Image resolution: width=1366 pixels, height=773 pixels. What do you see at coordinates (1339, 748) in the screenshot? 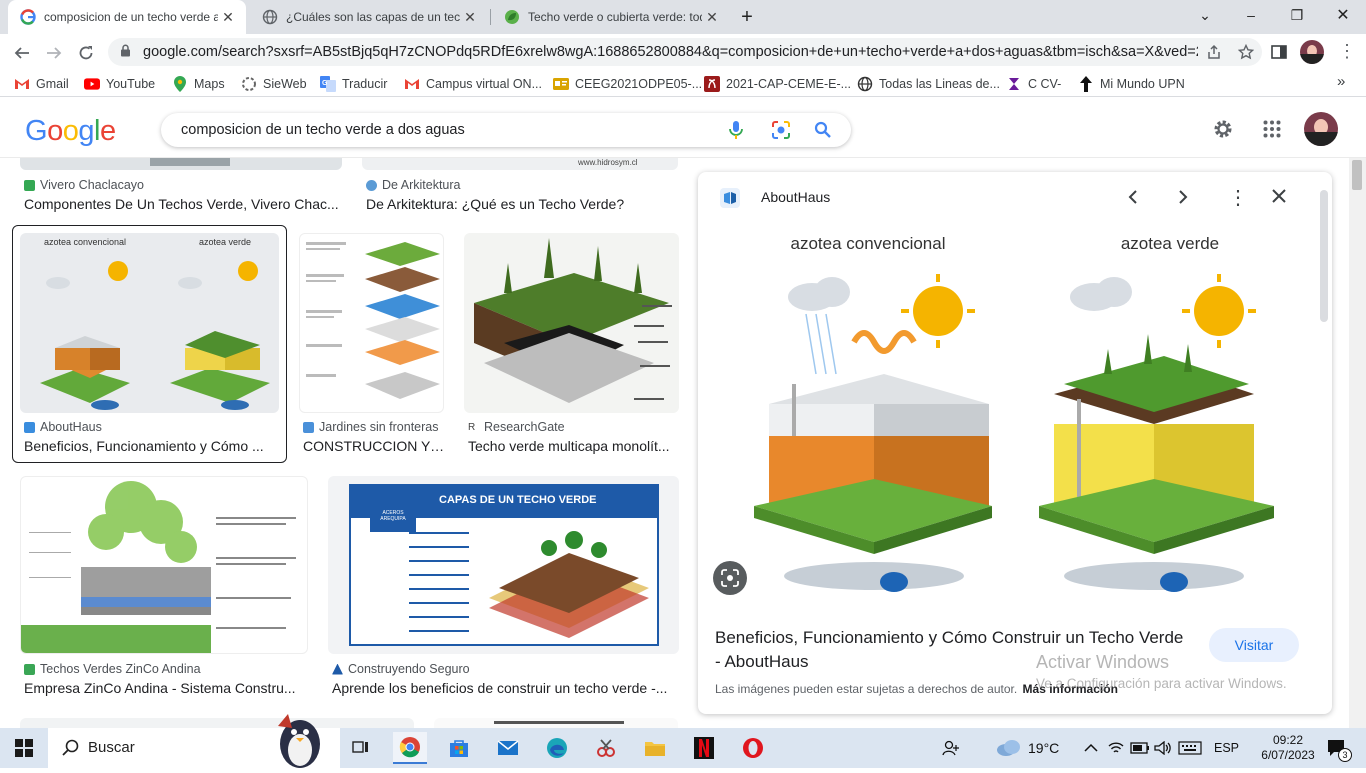
I see `notification-center: 3` at bounding box center [1339, 748].